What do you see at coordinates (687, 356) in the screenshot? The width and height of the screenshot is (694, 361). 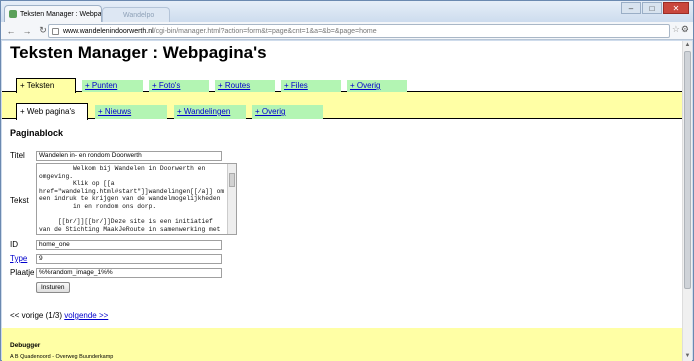 I see `scroll-down-icon: ▼` at bounding box center [687, 356].